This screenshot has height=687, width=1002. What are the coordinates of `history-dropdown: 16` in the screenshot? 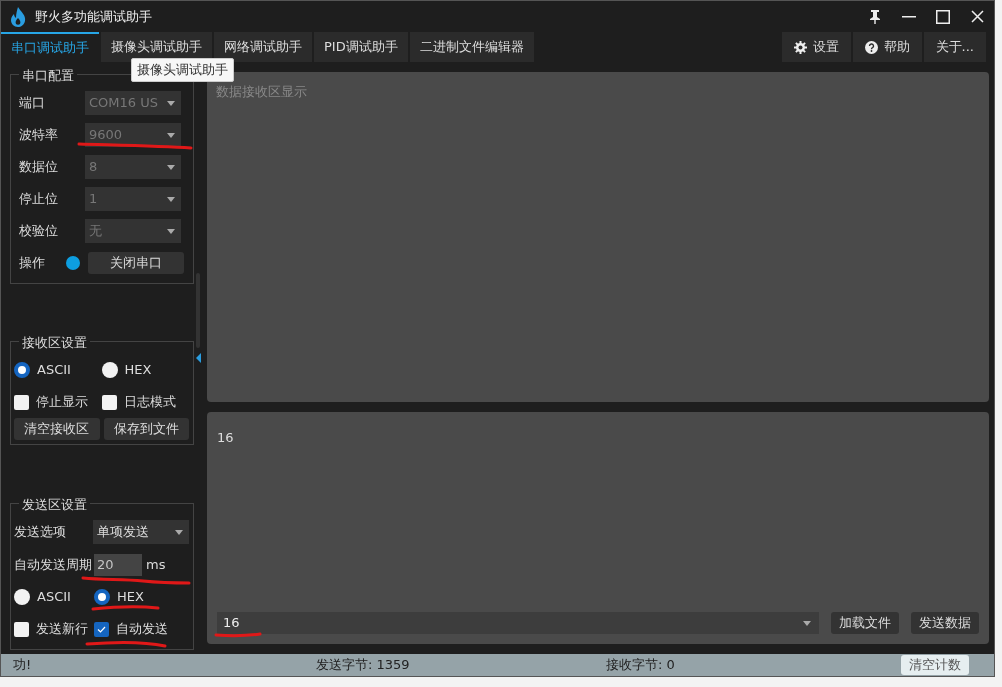 It's located at (518, 623).